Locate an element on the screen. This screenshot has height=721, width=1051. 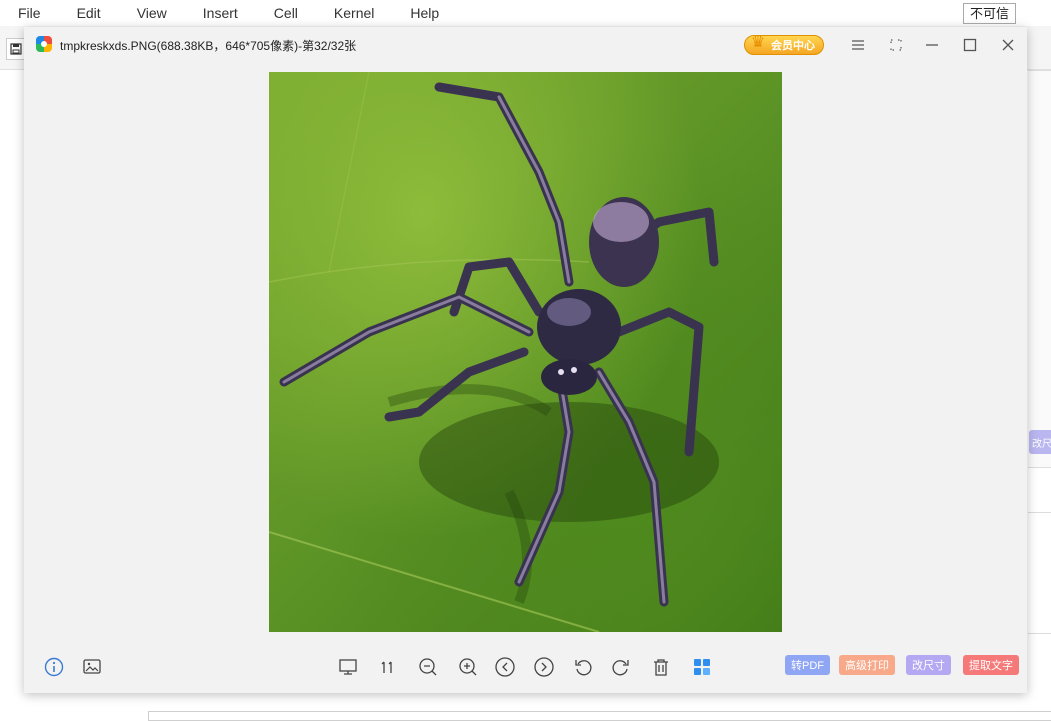
info-button is located at coordinates (54, 667).